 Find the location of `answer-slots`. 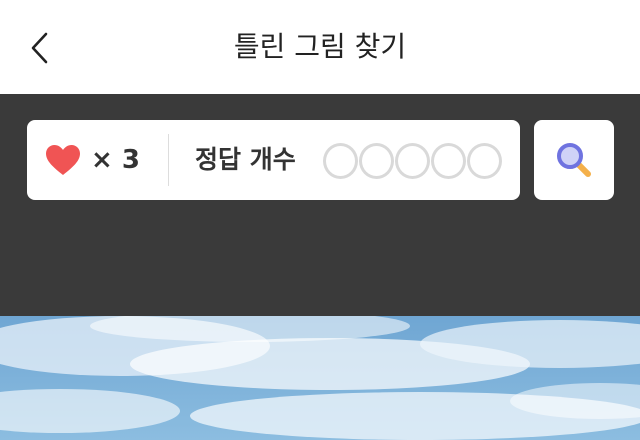

answer-slots is located at coordinates (413, 161).